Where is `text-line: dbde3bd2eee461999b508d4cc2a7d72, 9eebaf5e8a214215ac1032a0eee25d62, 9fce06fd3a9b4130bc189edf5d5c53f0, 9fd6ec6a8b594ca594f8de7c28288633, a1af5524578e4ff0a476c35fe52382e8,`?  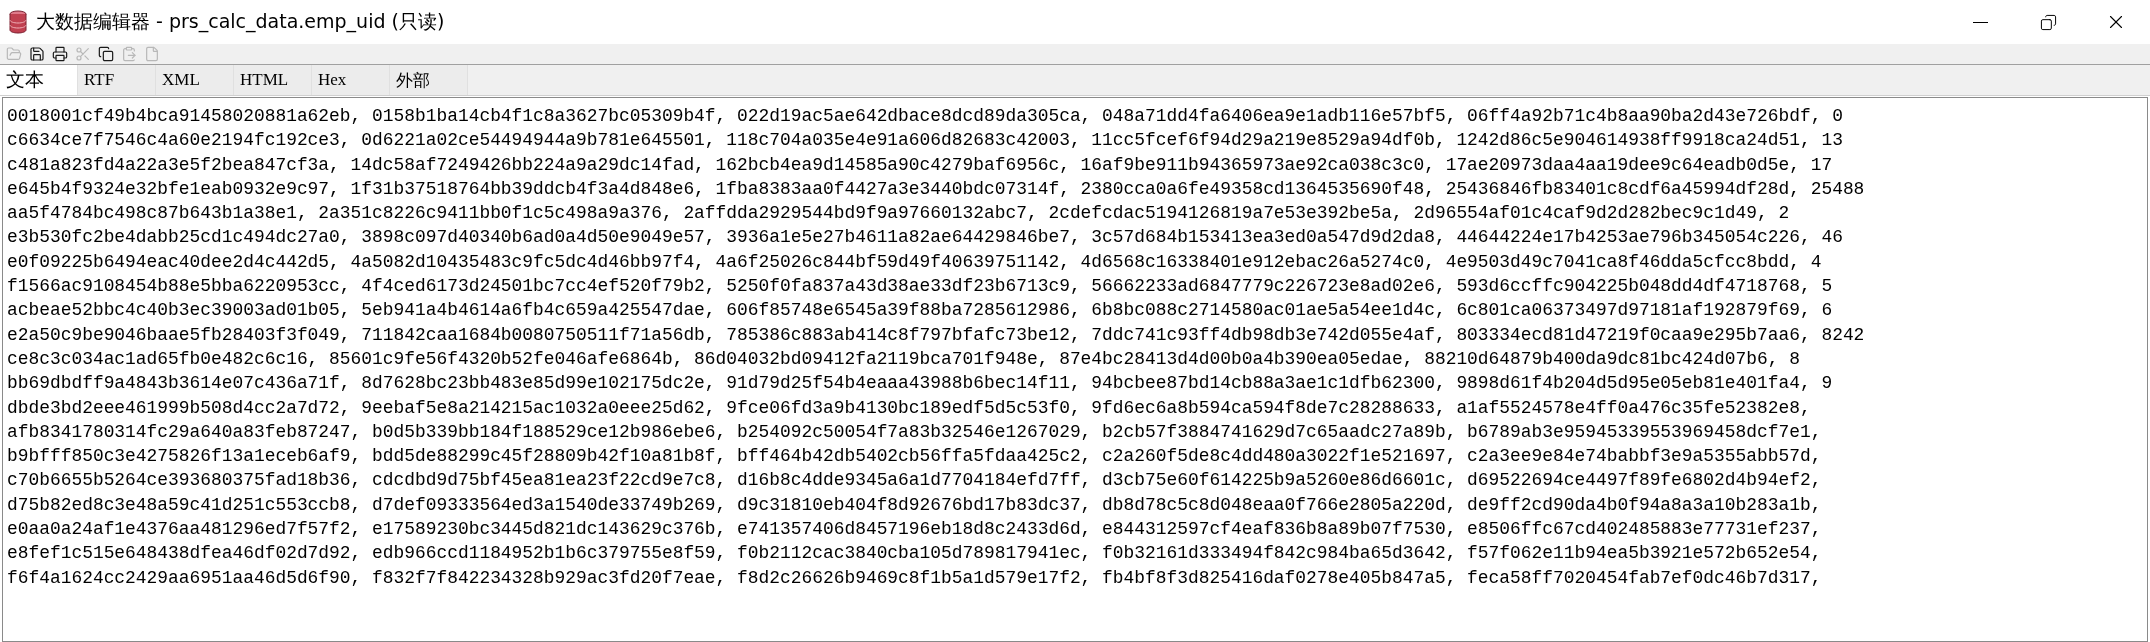
text-line: dbde3bd2eee461999b508d4cc2a7d72, 9eebaf5e8a214215ac1032a0eee25d62, 9fce06fd3a9b4130bc189edf5d5c53f0, 9fd6ec6a8b594ca594f8de7c28288633, a1af5524578e4ff0a476c35fe52382e8, is located at coordinates (909, 408).